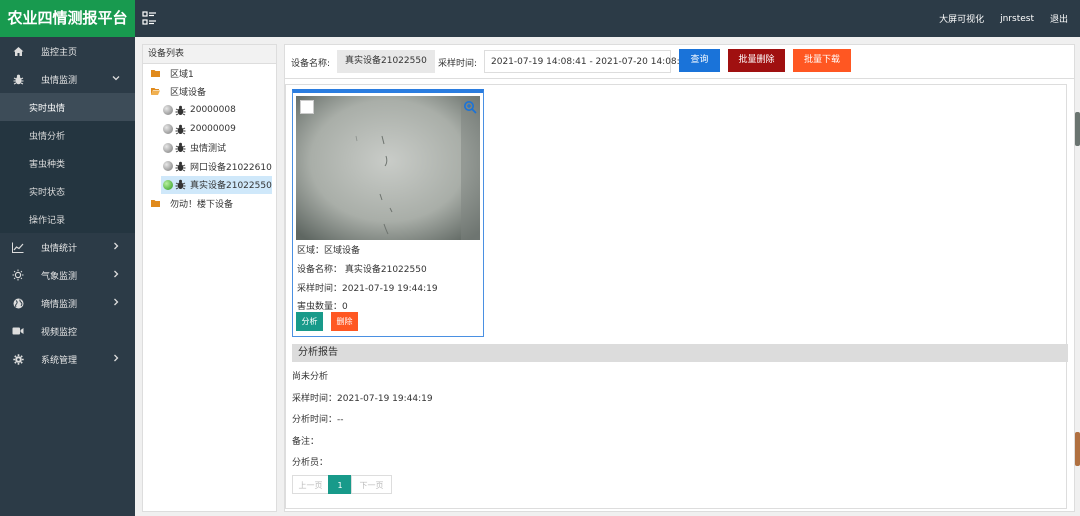  I want to click on sidebar-subitem-realtime-pest: 实时虫情, so click(67, 107).